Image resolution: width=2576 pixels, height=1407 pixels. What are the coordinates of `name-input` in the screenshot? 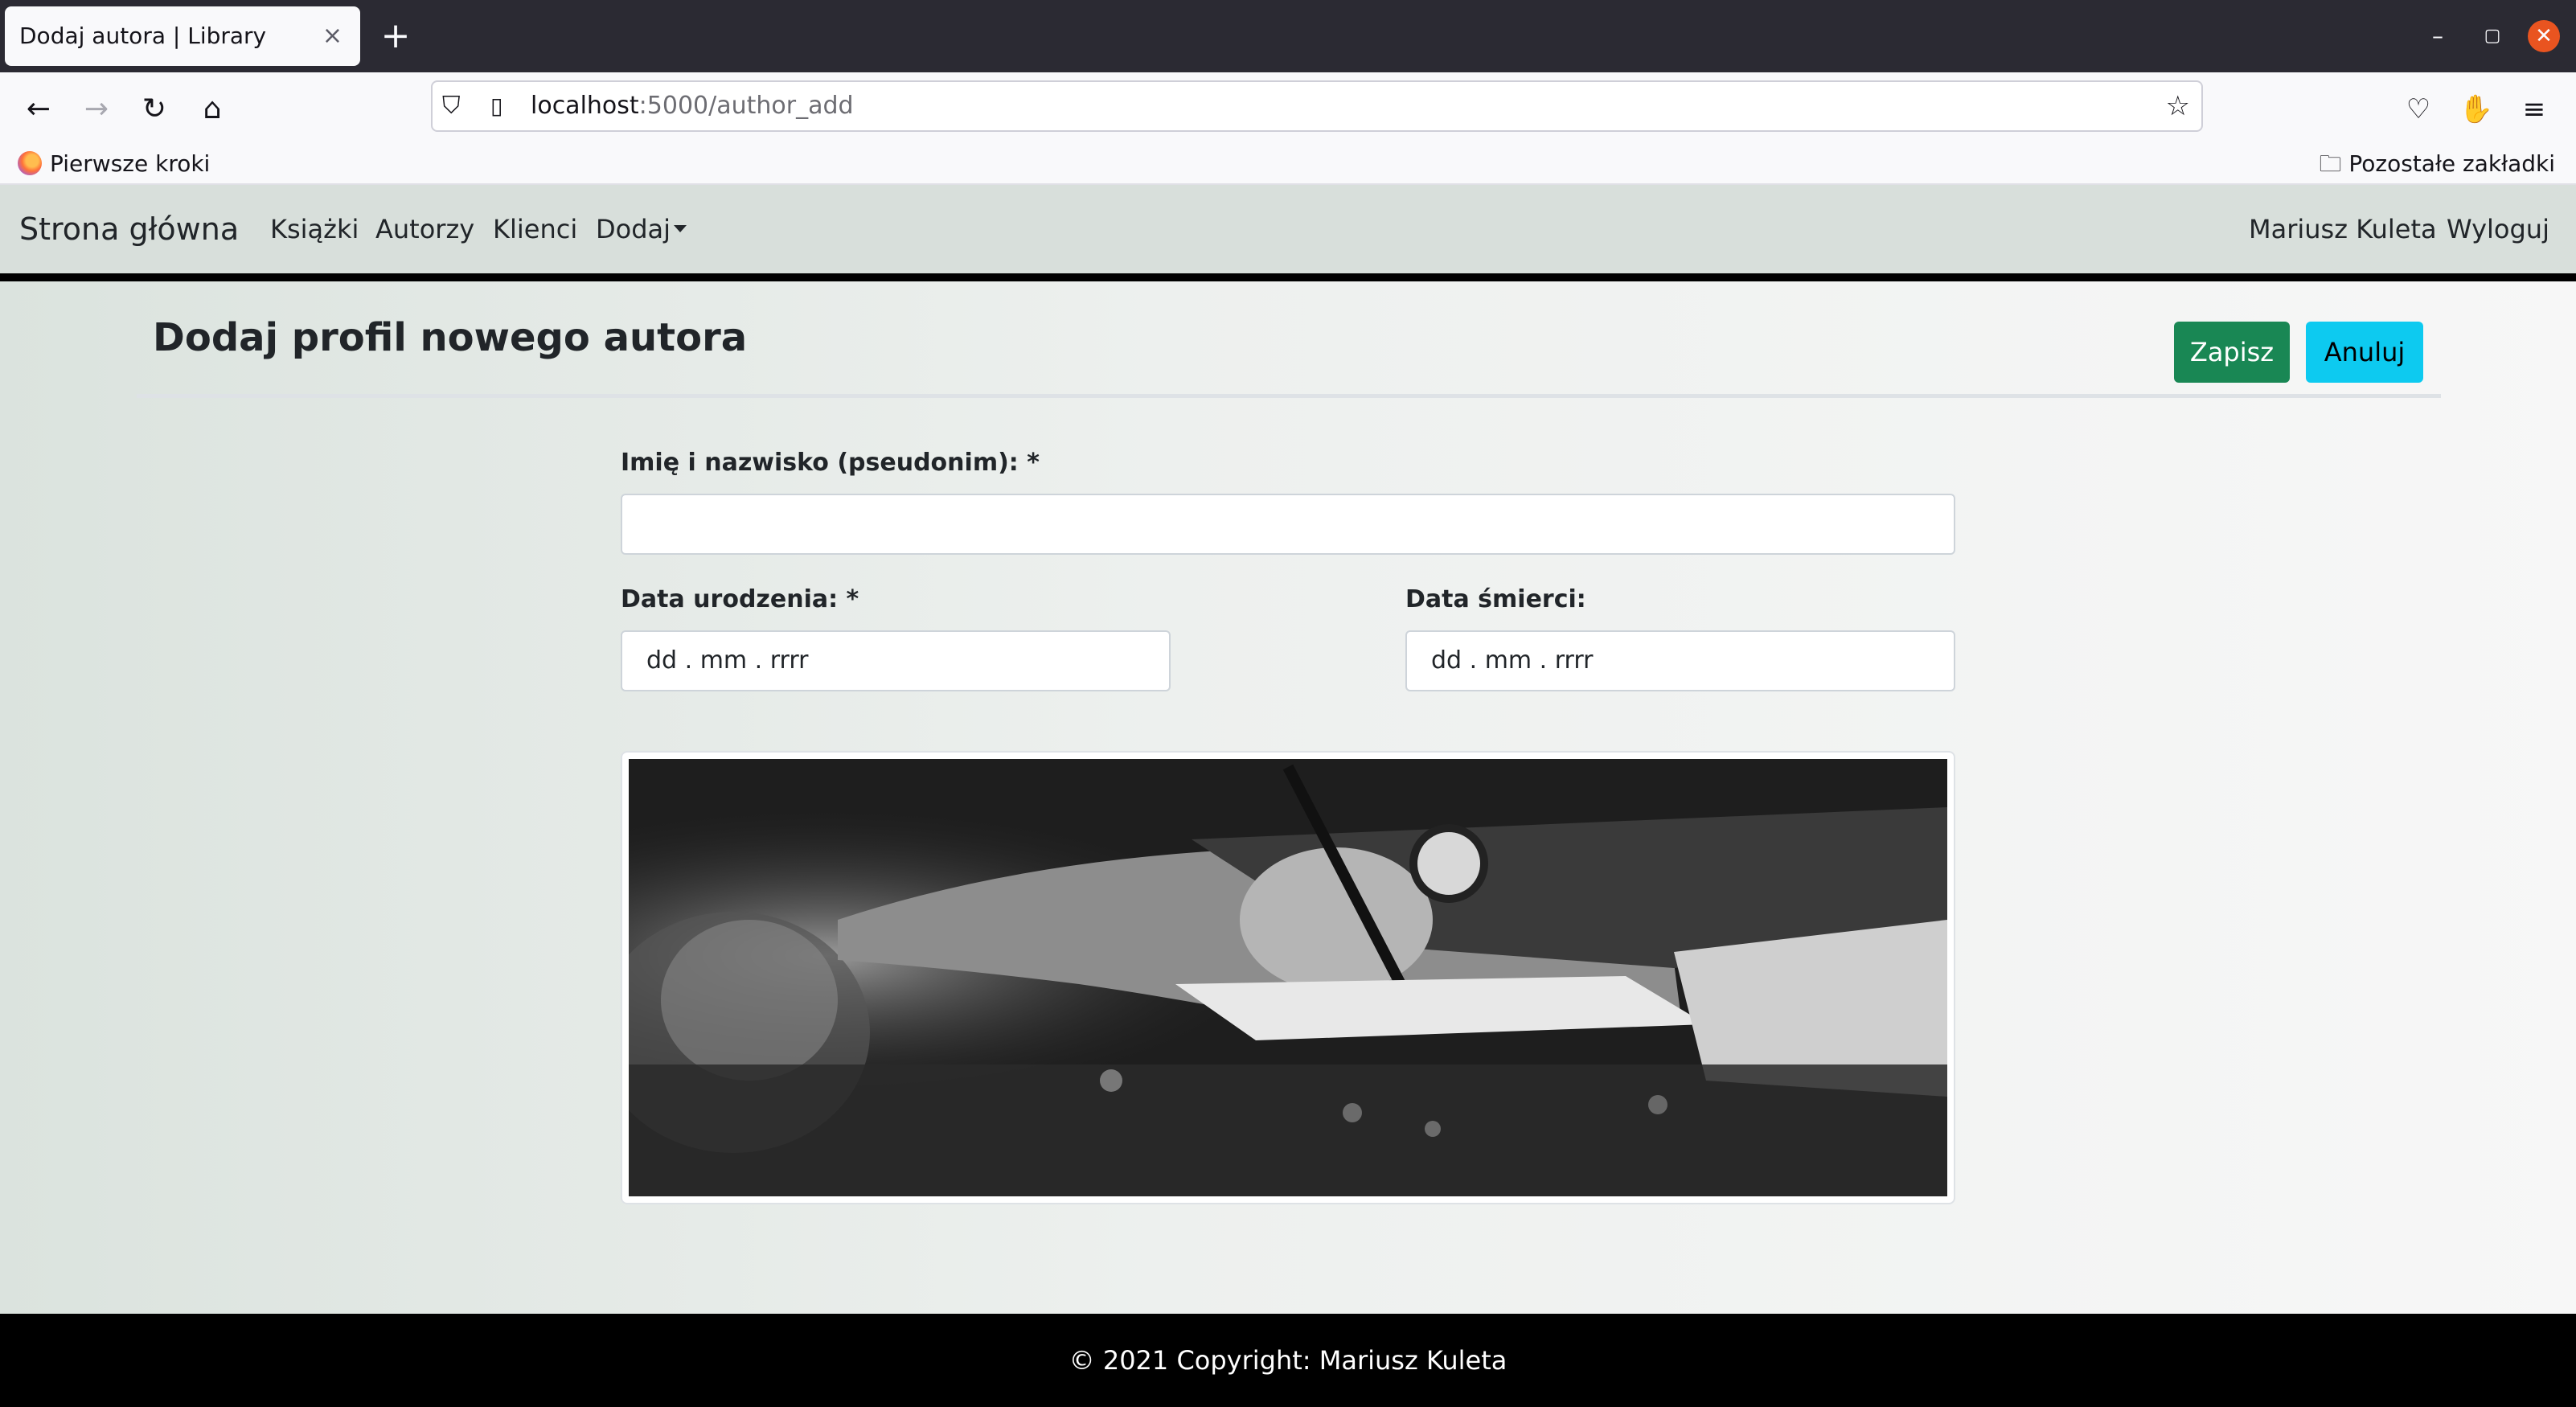 It's located at (1288, 524).